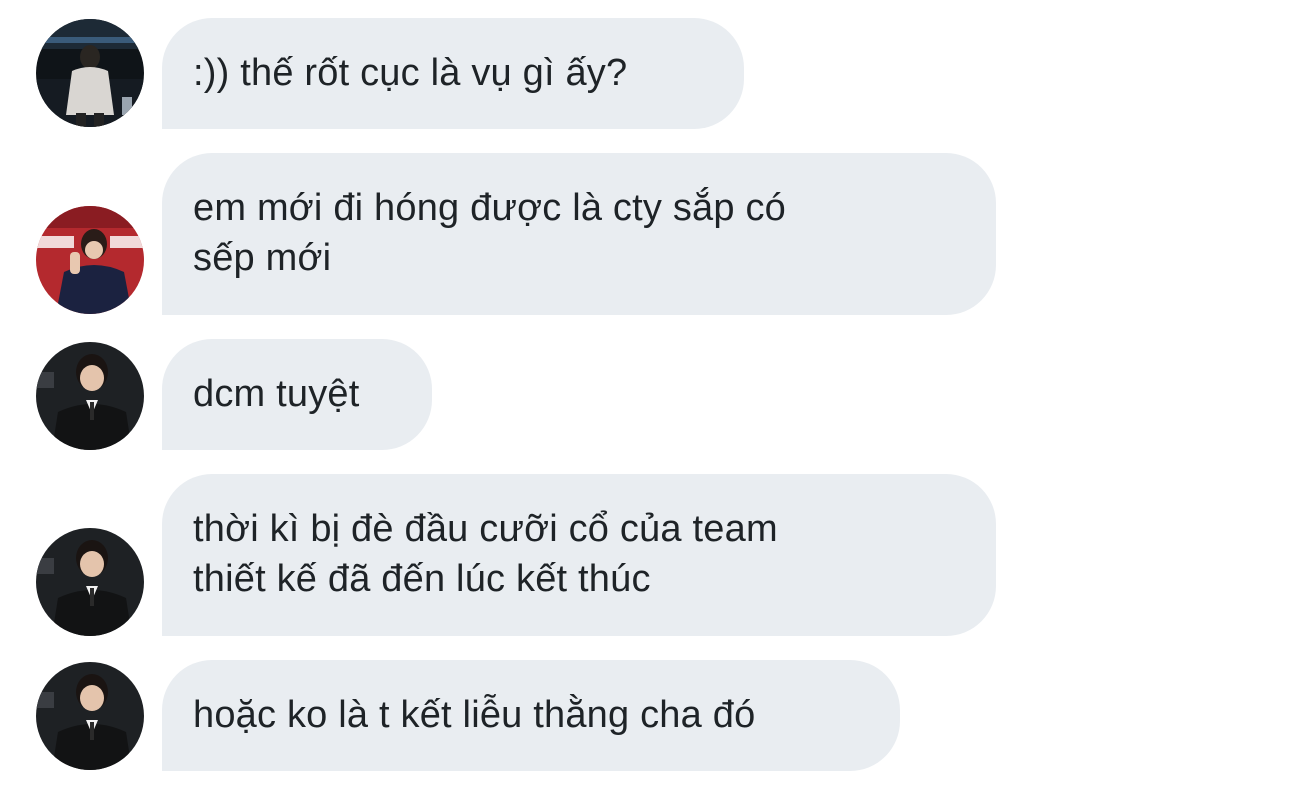 The height and width of the screenshot is (785, 1290). What do you see at coordinates (297, 394) in the screenshot?
I see `message-bubble: dcm tuyệt` at bounding box center [297, 394].